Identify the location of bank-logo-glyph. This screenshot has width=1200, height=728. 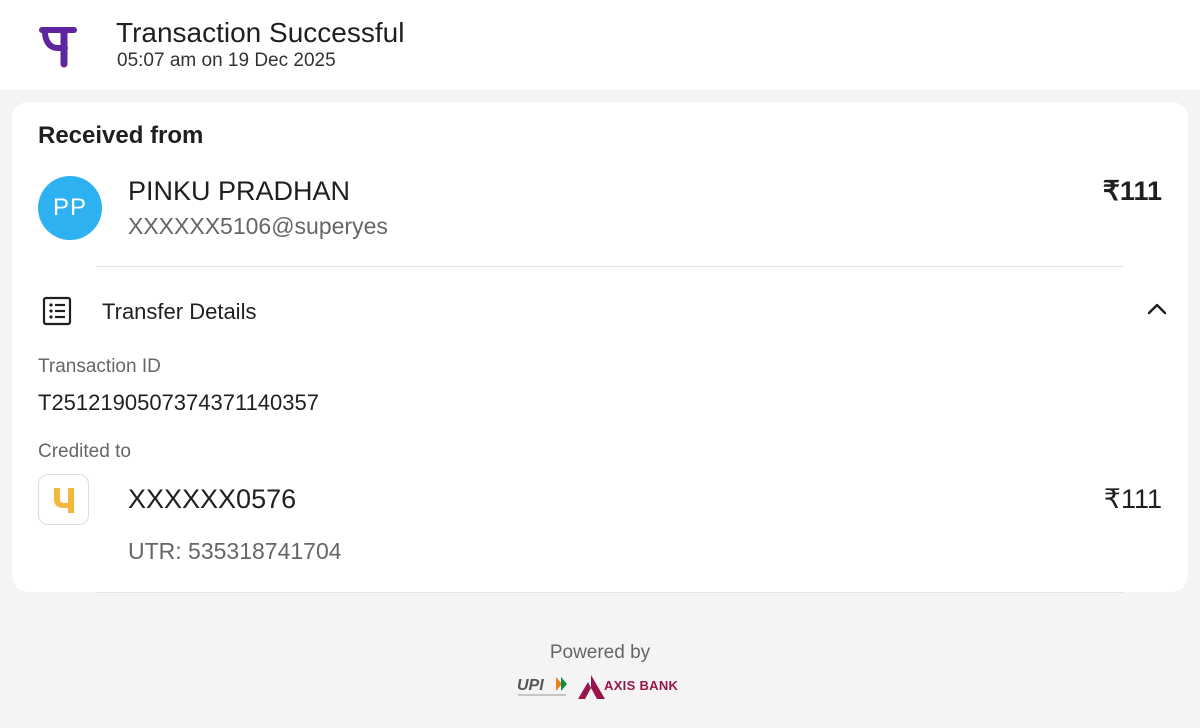
(63, 500).